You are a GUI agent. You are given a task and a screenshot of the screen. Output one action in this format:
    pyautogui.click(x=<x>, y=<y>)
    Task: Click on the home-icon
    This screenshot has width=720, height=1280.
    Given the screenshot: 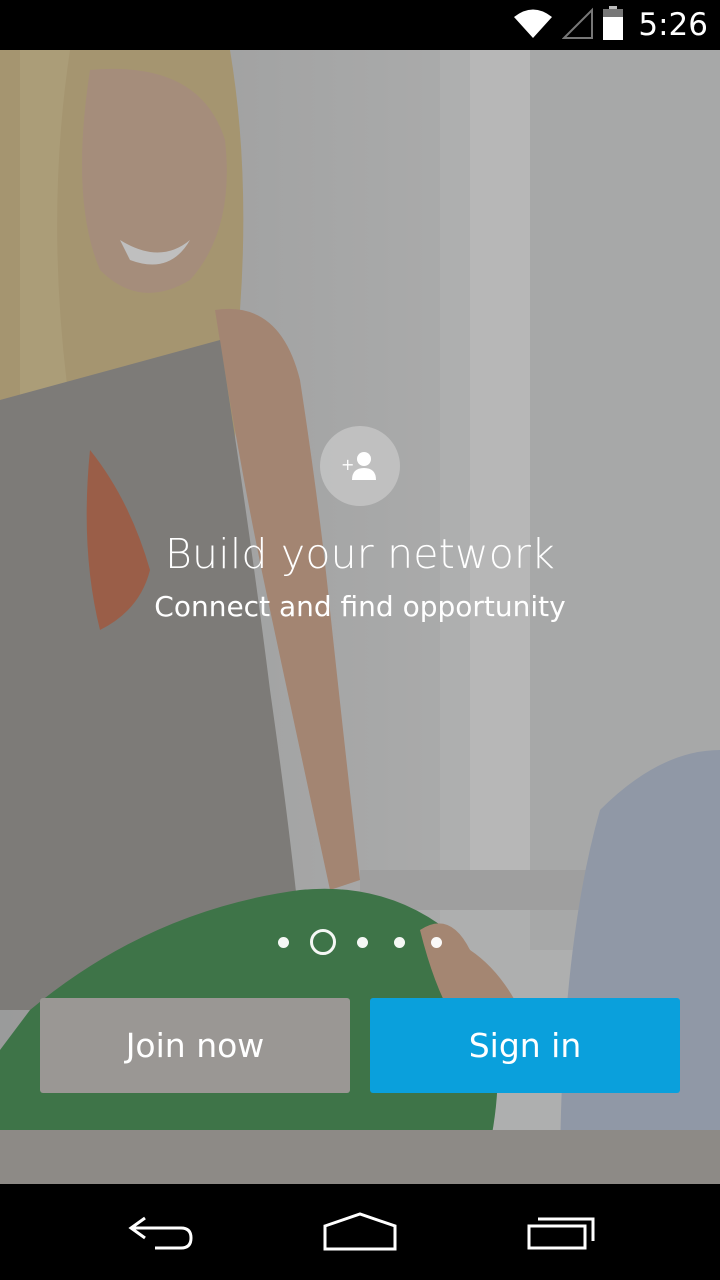 What is the action you would take?
    pyautogui.click(x=360, y=1232)
    